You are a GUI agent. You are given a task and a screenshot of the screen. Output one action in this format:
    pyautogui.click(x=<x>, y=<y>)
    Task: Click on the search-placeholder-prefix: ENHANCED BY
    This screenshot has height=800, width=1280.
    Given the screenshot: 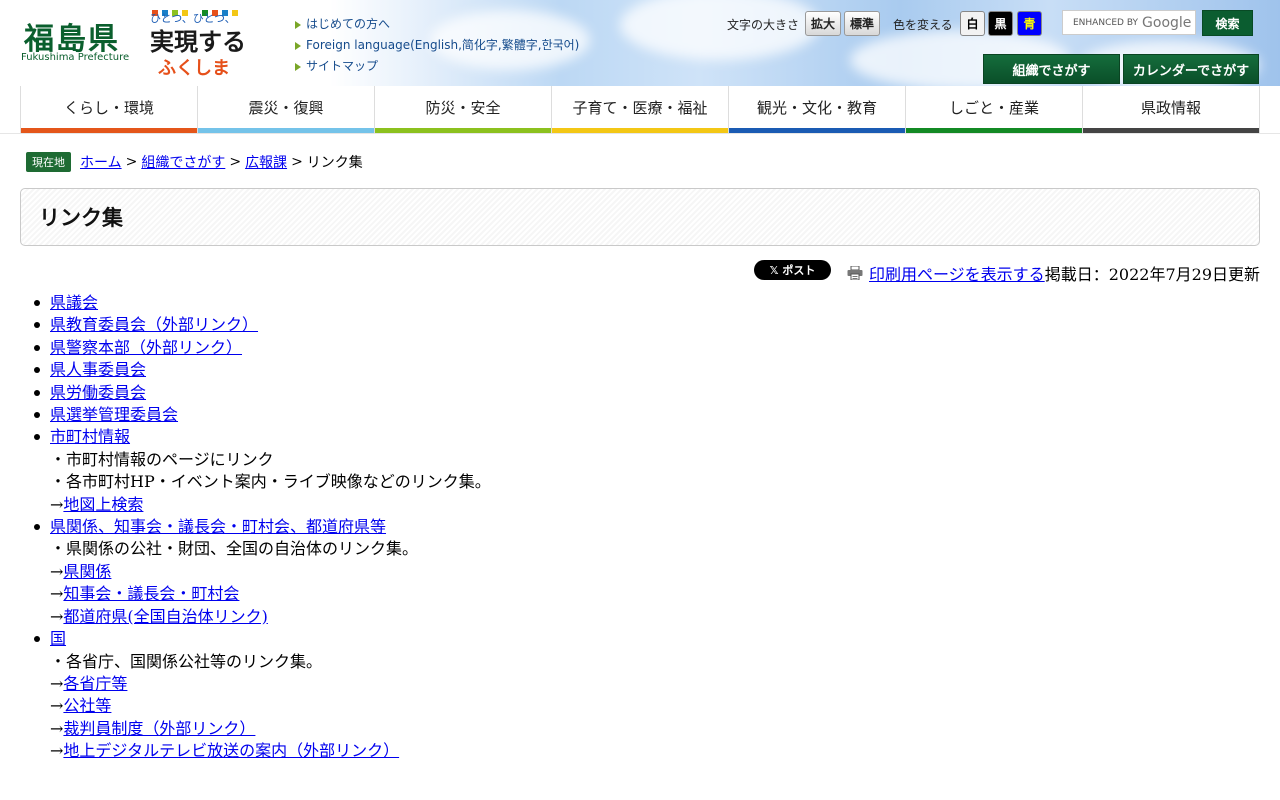 What is the action you would take?
    pyautogui.click(x=1106, y=22)
    